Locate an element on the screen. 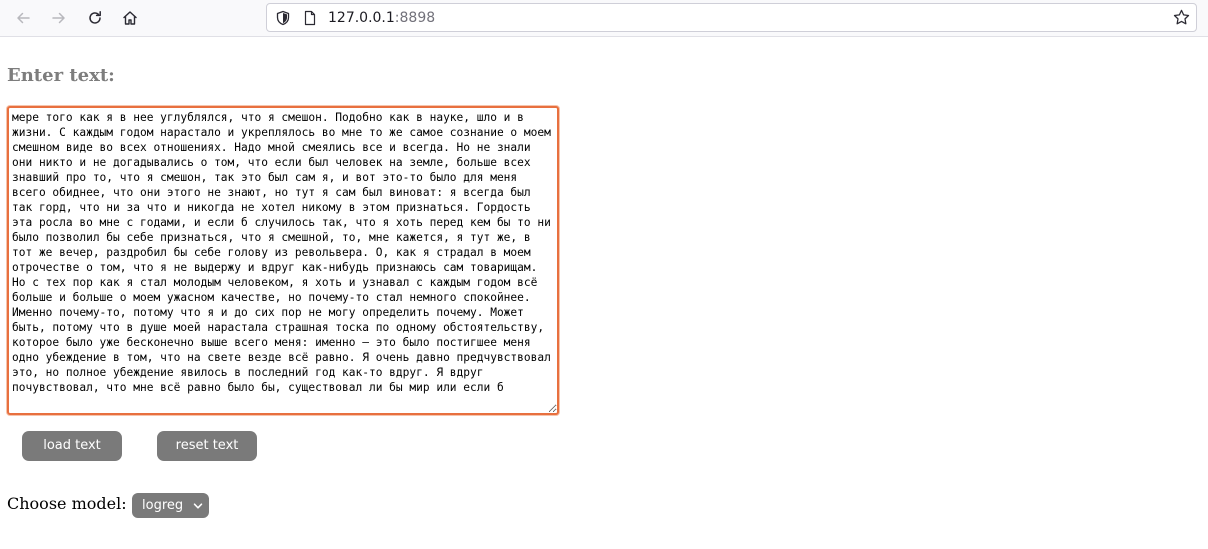 This screenshot has height=549, width=1208. forward-button is located at coordinates (59, 18).